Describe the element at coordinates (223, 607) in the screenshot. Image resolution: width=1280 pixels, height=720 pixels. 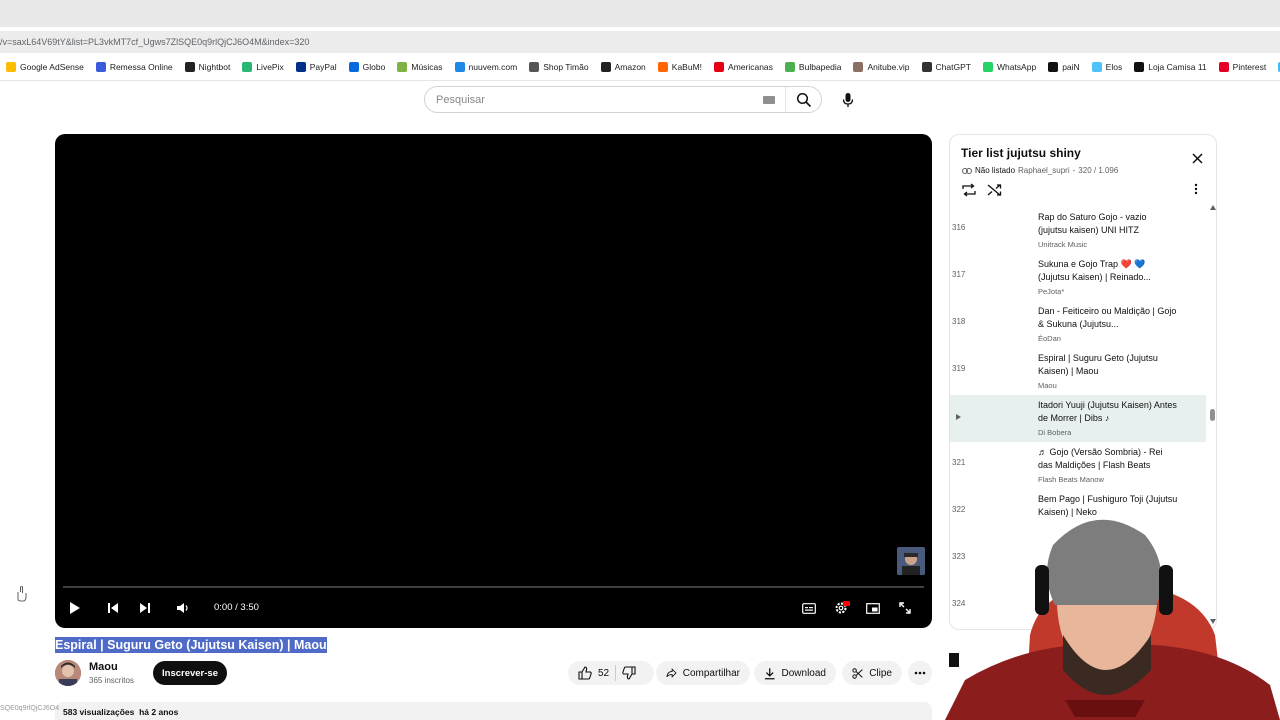
I see `time-current: 0:00` at that location.